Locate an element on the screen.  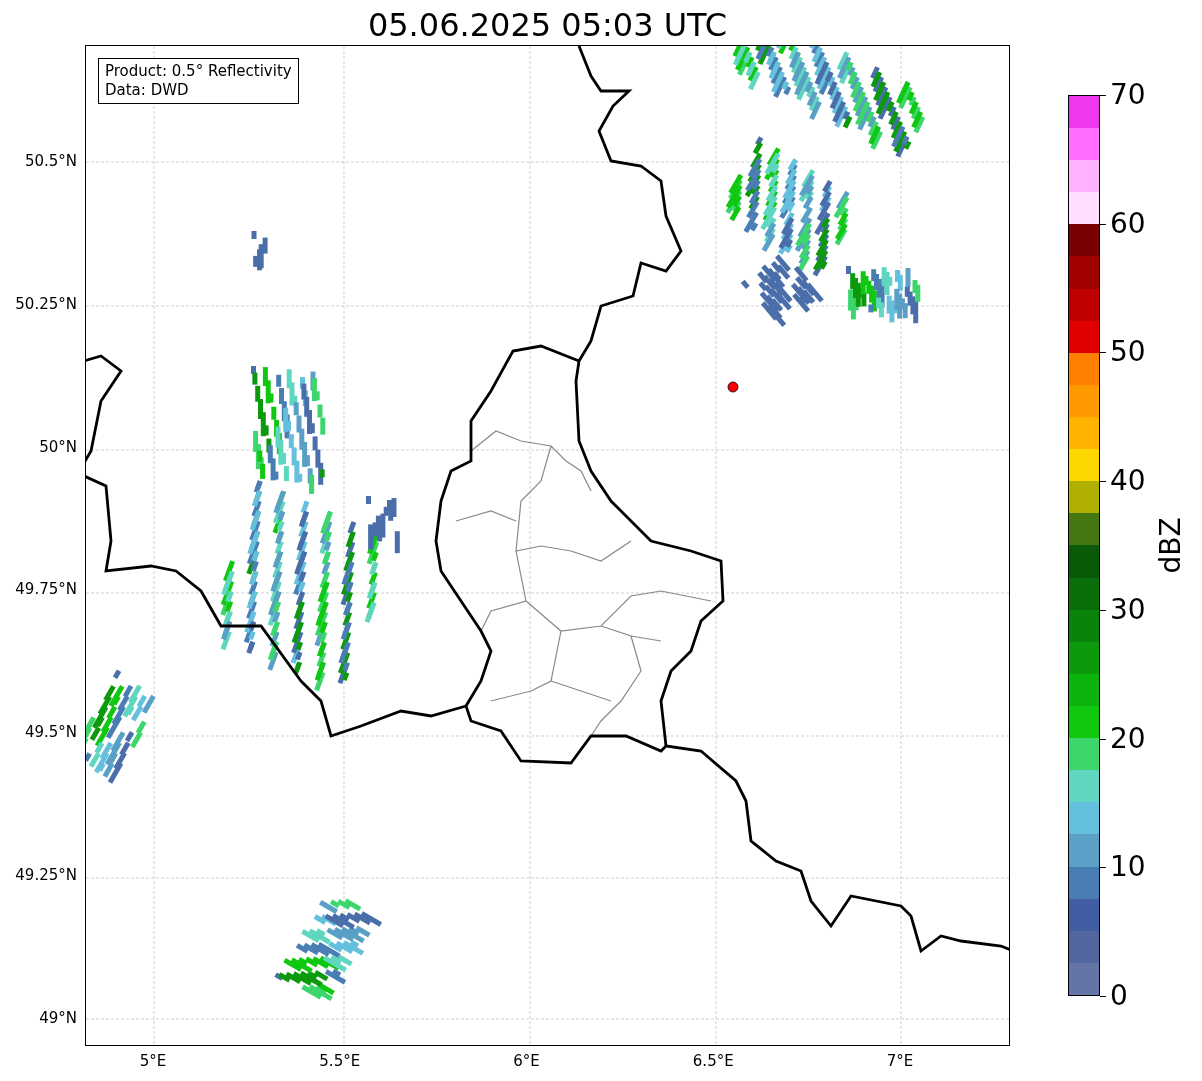
radar-site-marker is located at coordinates (733, 387).